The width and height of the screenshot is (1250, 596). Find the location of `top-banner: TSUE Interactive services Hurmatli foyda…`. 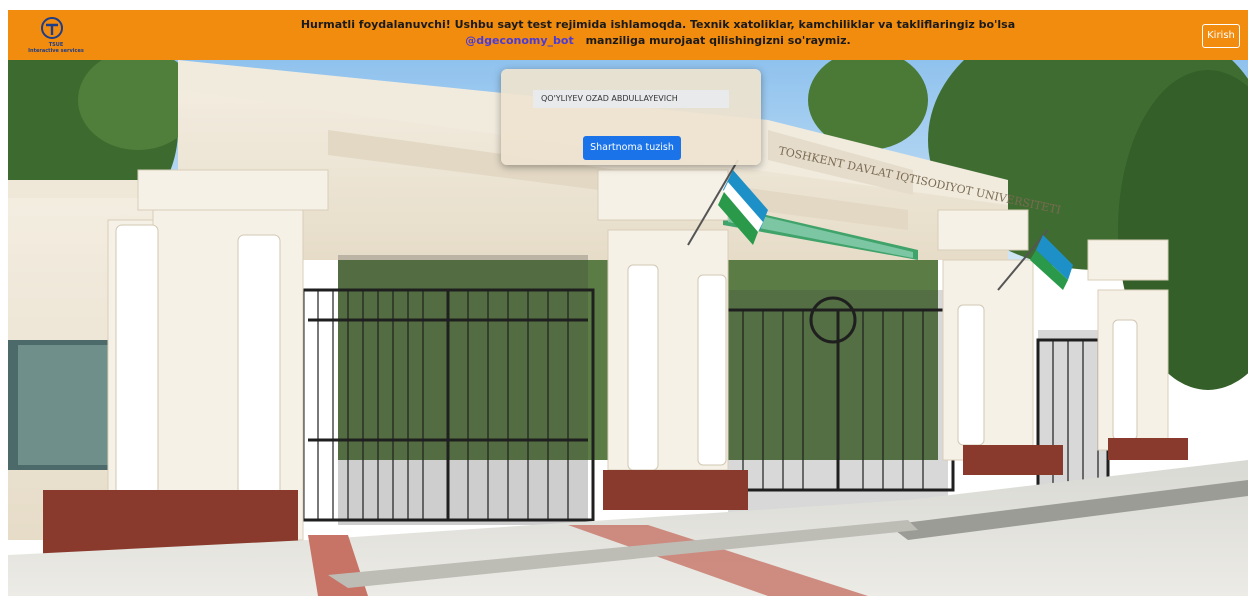

top-banner: TSUE Interactive services Hurmatli foyda… is located at coordinates (628, 35).